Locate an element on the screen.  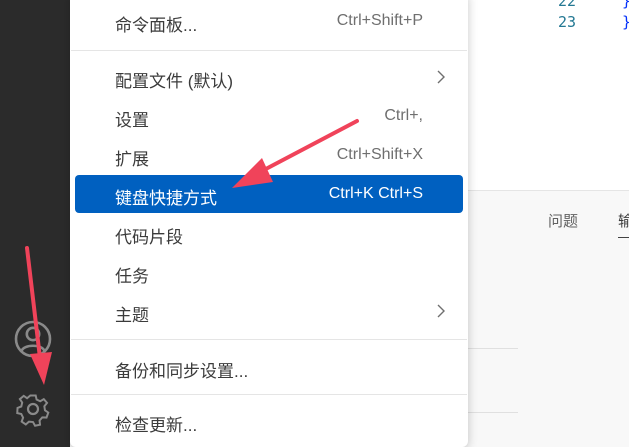
menu-item-shortcut: Ctrl+K Ctrl+S is located at coordinates (375, 193).